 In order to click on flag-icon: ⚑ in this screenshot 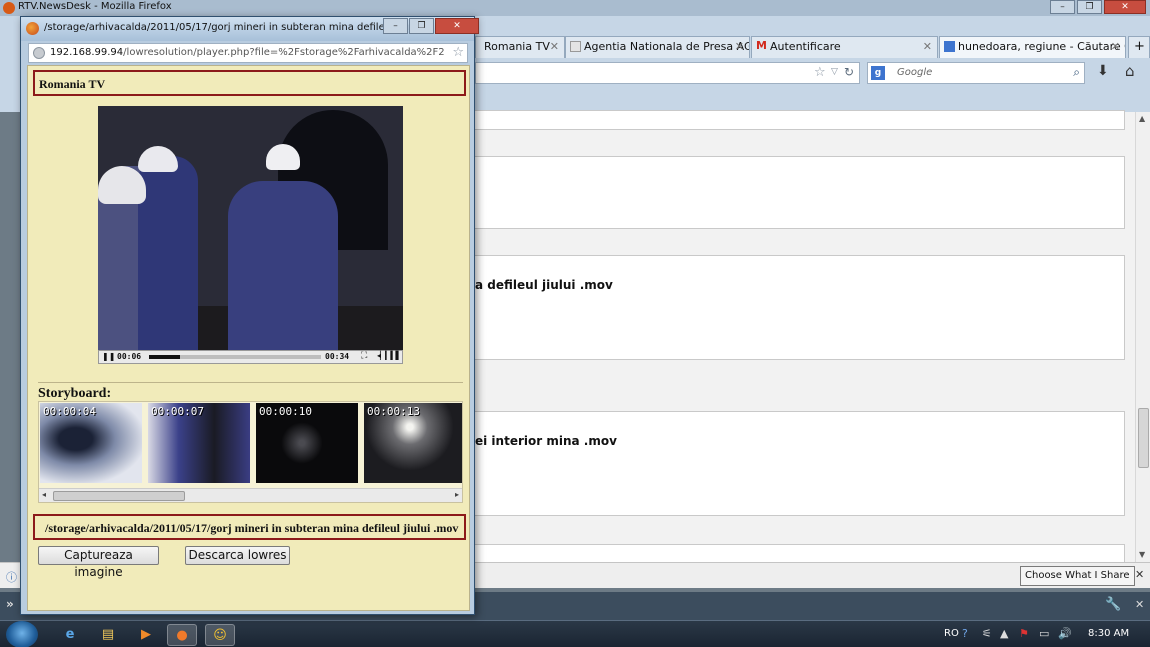, I will do `click(1024, 633)`.